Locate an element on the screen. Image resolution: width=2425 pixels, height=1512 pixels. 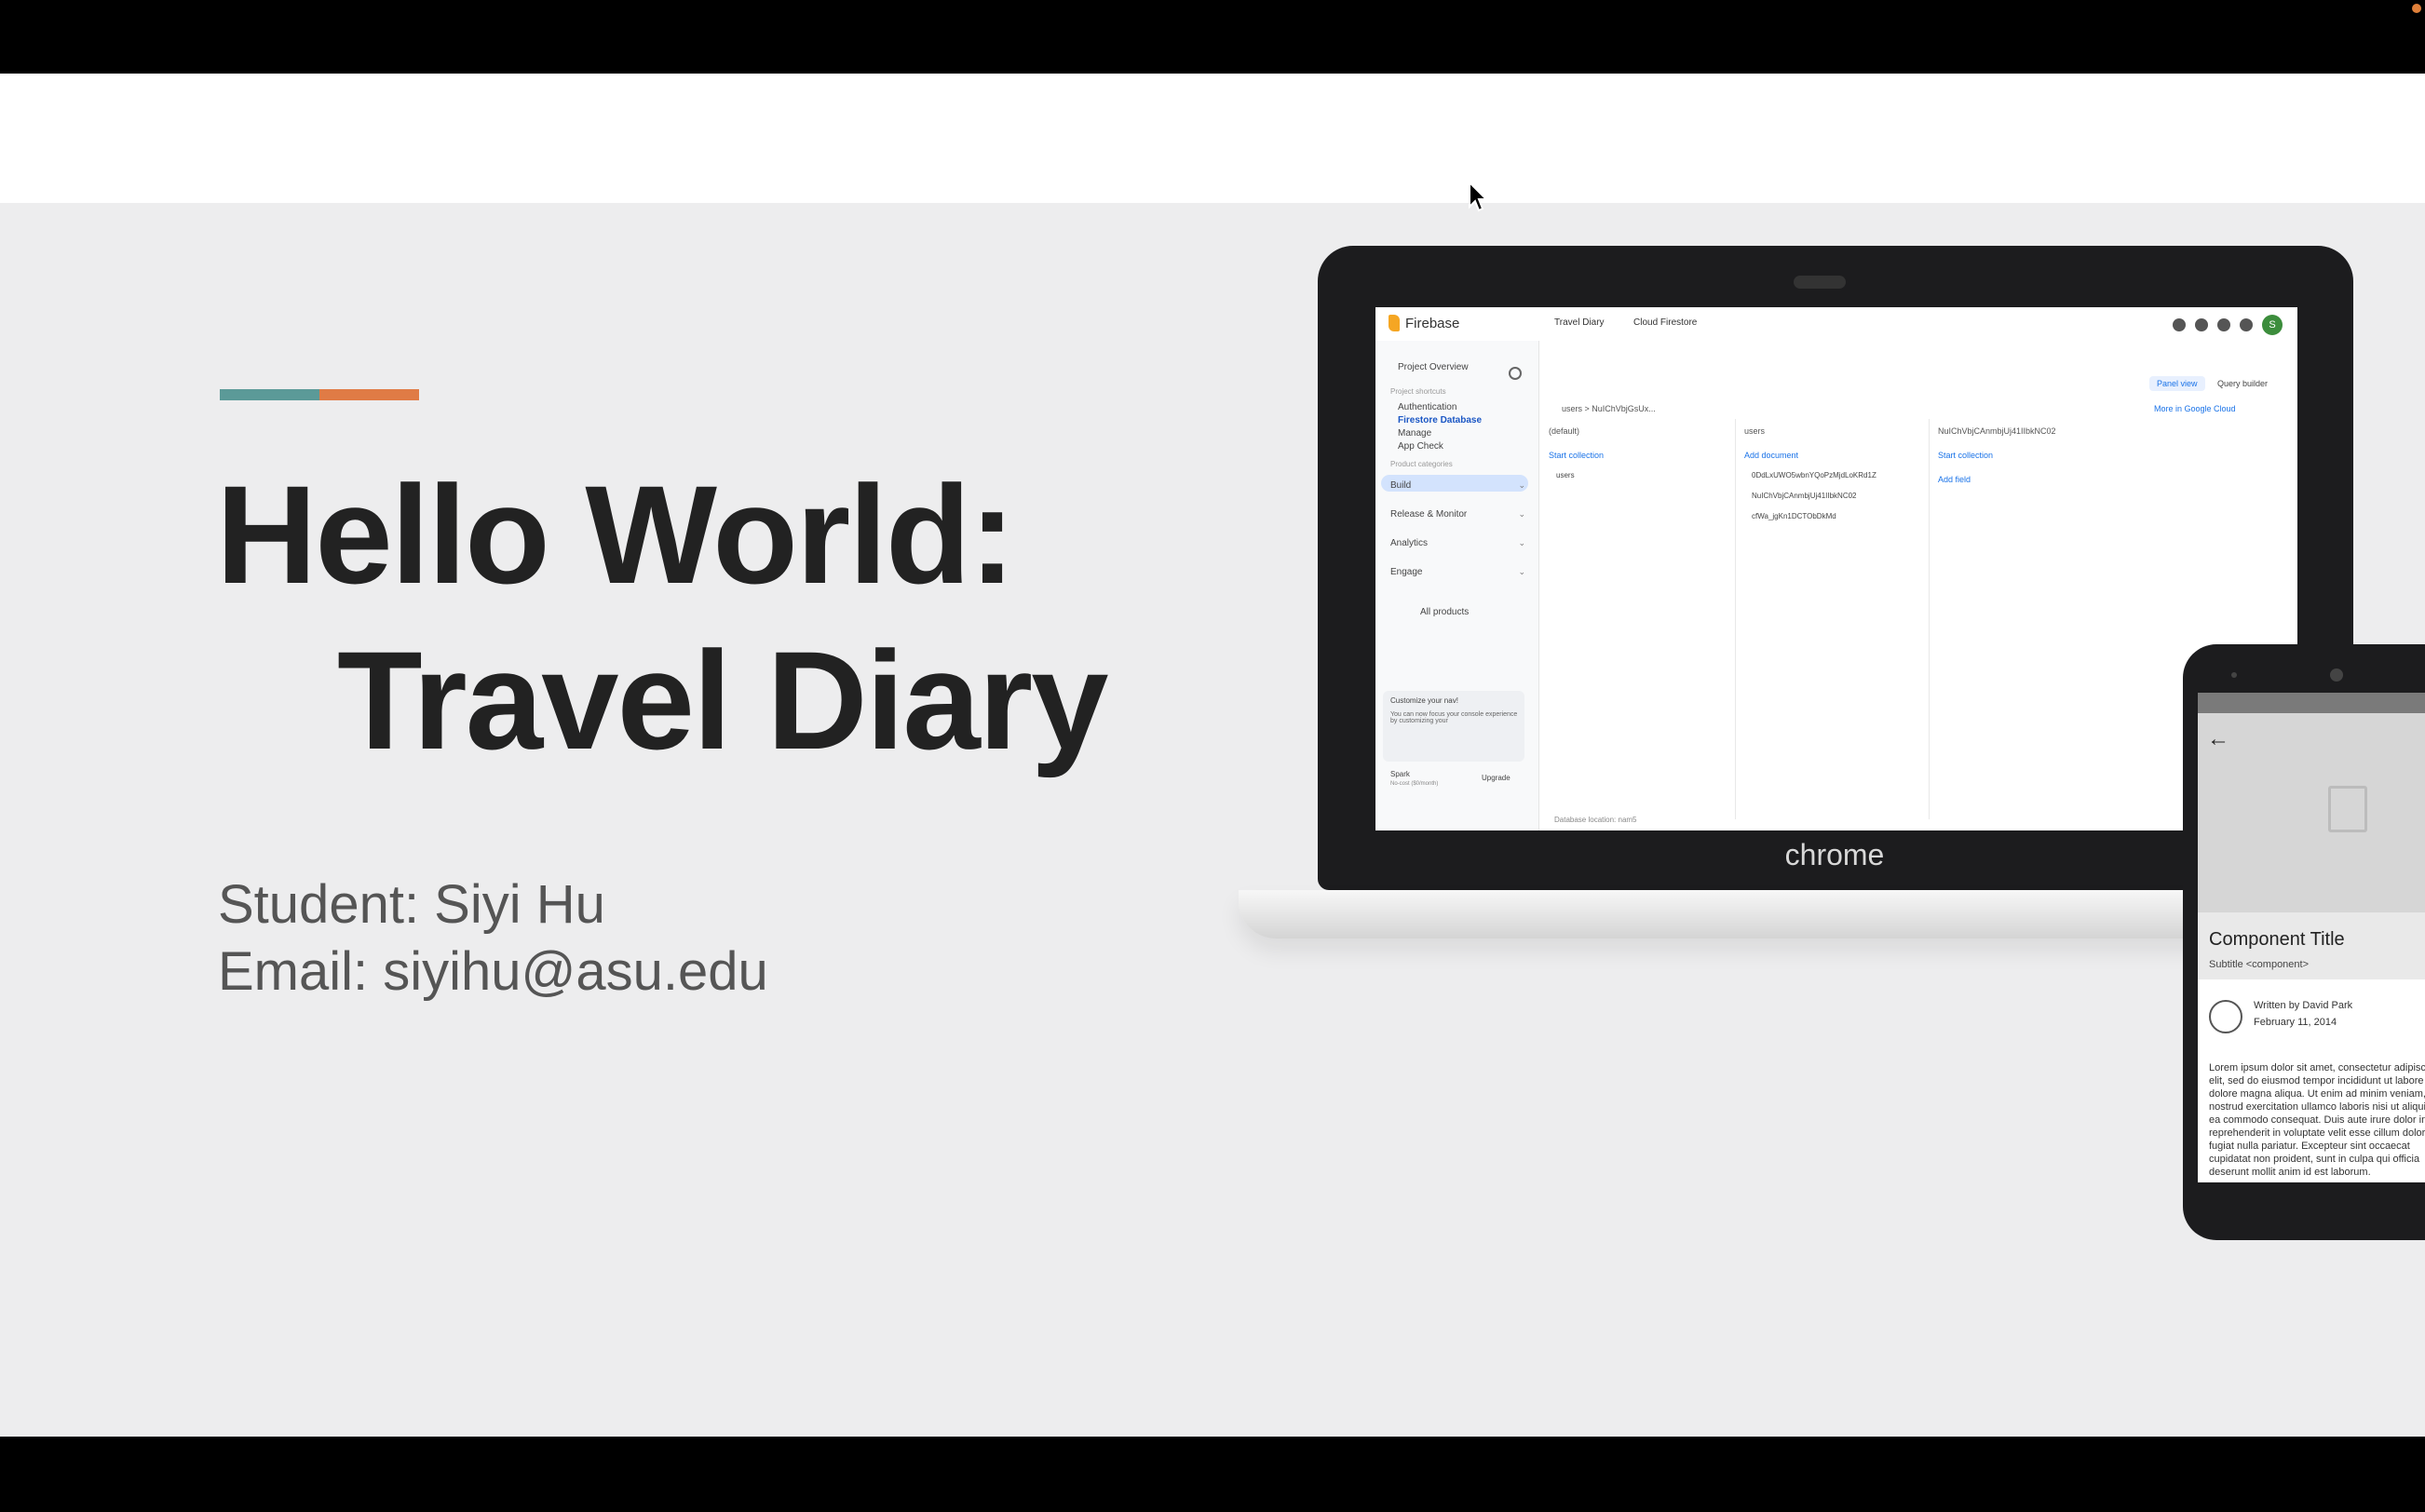
mouse-cursor-icon is located at coordinates (1479, 196).